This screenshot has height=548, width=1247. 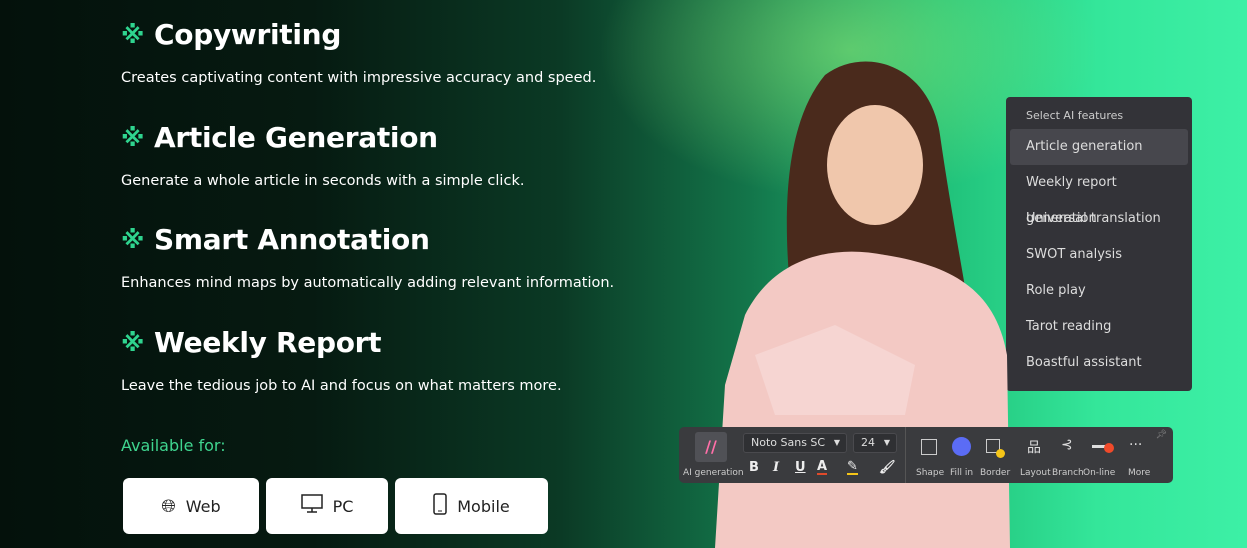 I want to click on underline-button: U, so click(x=800, y=467).